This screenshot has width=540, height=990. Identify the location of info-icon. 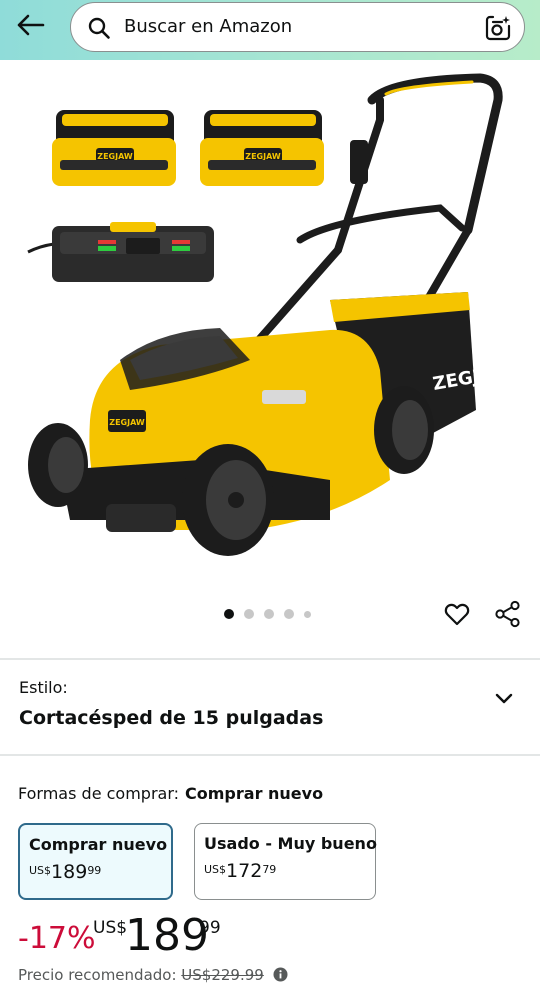
(280, 974).